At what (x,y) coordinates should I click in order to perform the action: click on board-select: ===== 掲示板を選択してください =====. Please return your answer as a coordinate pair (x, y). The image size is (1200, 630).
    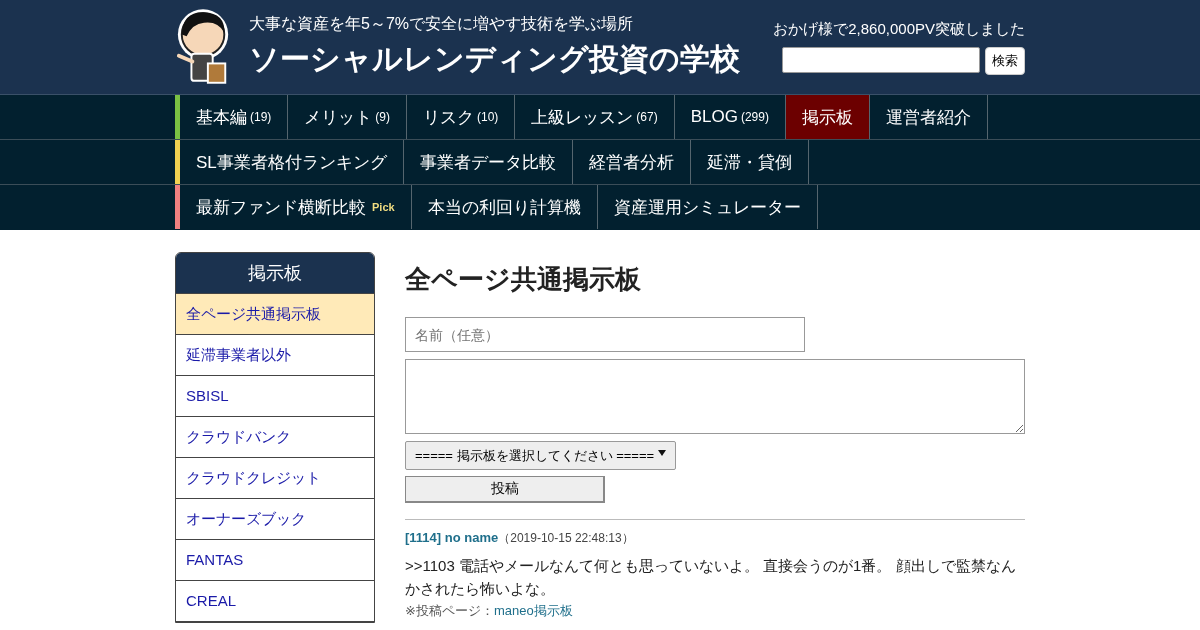
    Looking at the image, I should click on (540, 455).